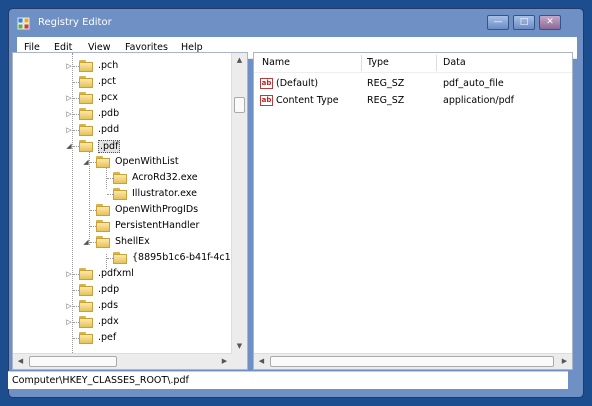 Image resolution: width=592 pixels, height=406 pixels. Describe the element at coordinates (165, 177) in the screenshot. I see `tree-item-label: AcroRd32.exe` at that location.